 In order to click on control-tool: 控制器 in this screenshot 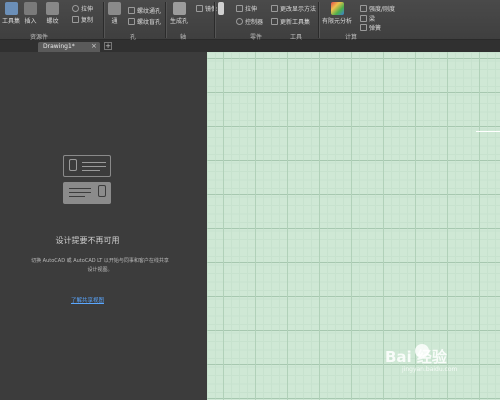, I will do `click(249, 21)`.